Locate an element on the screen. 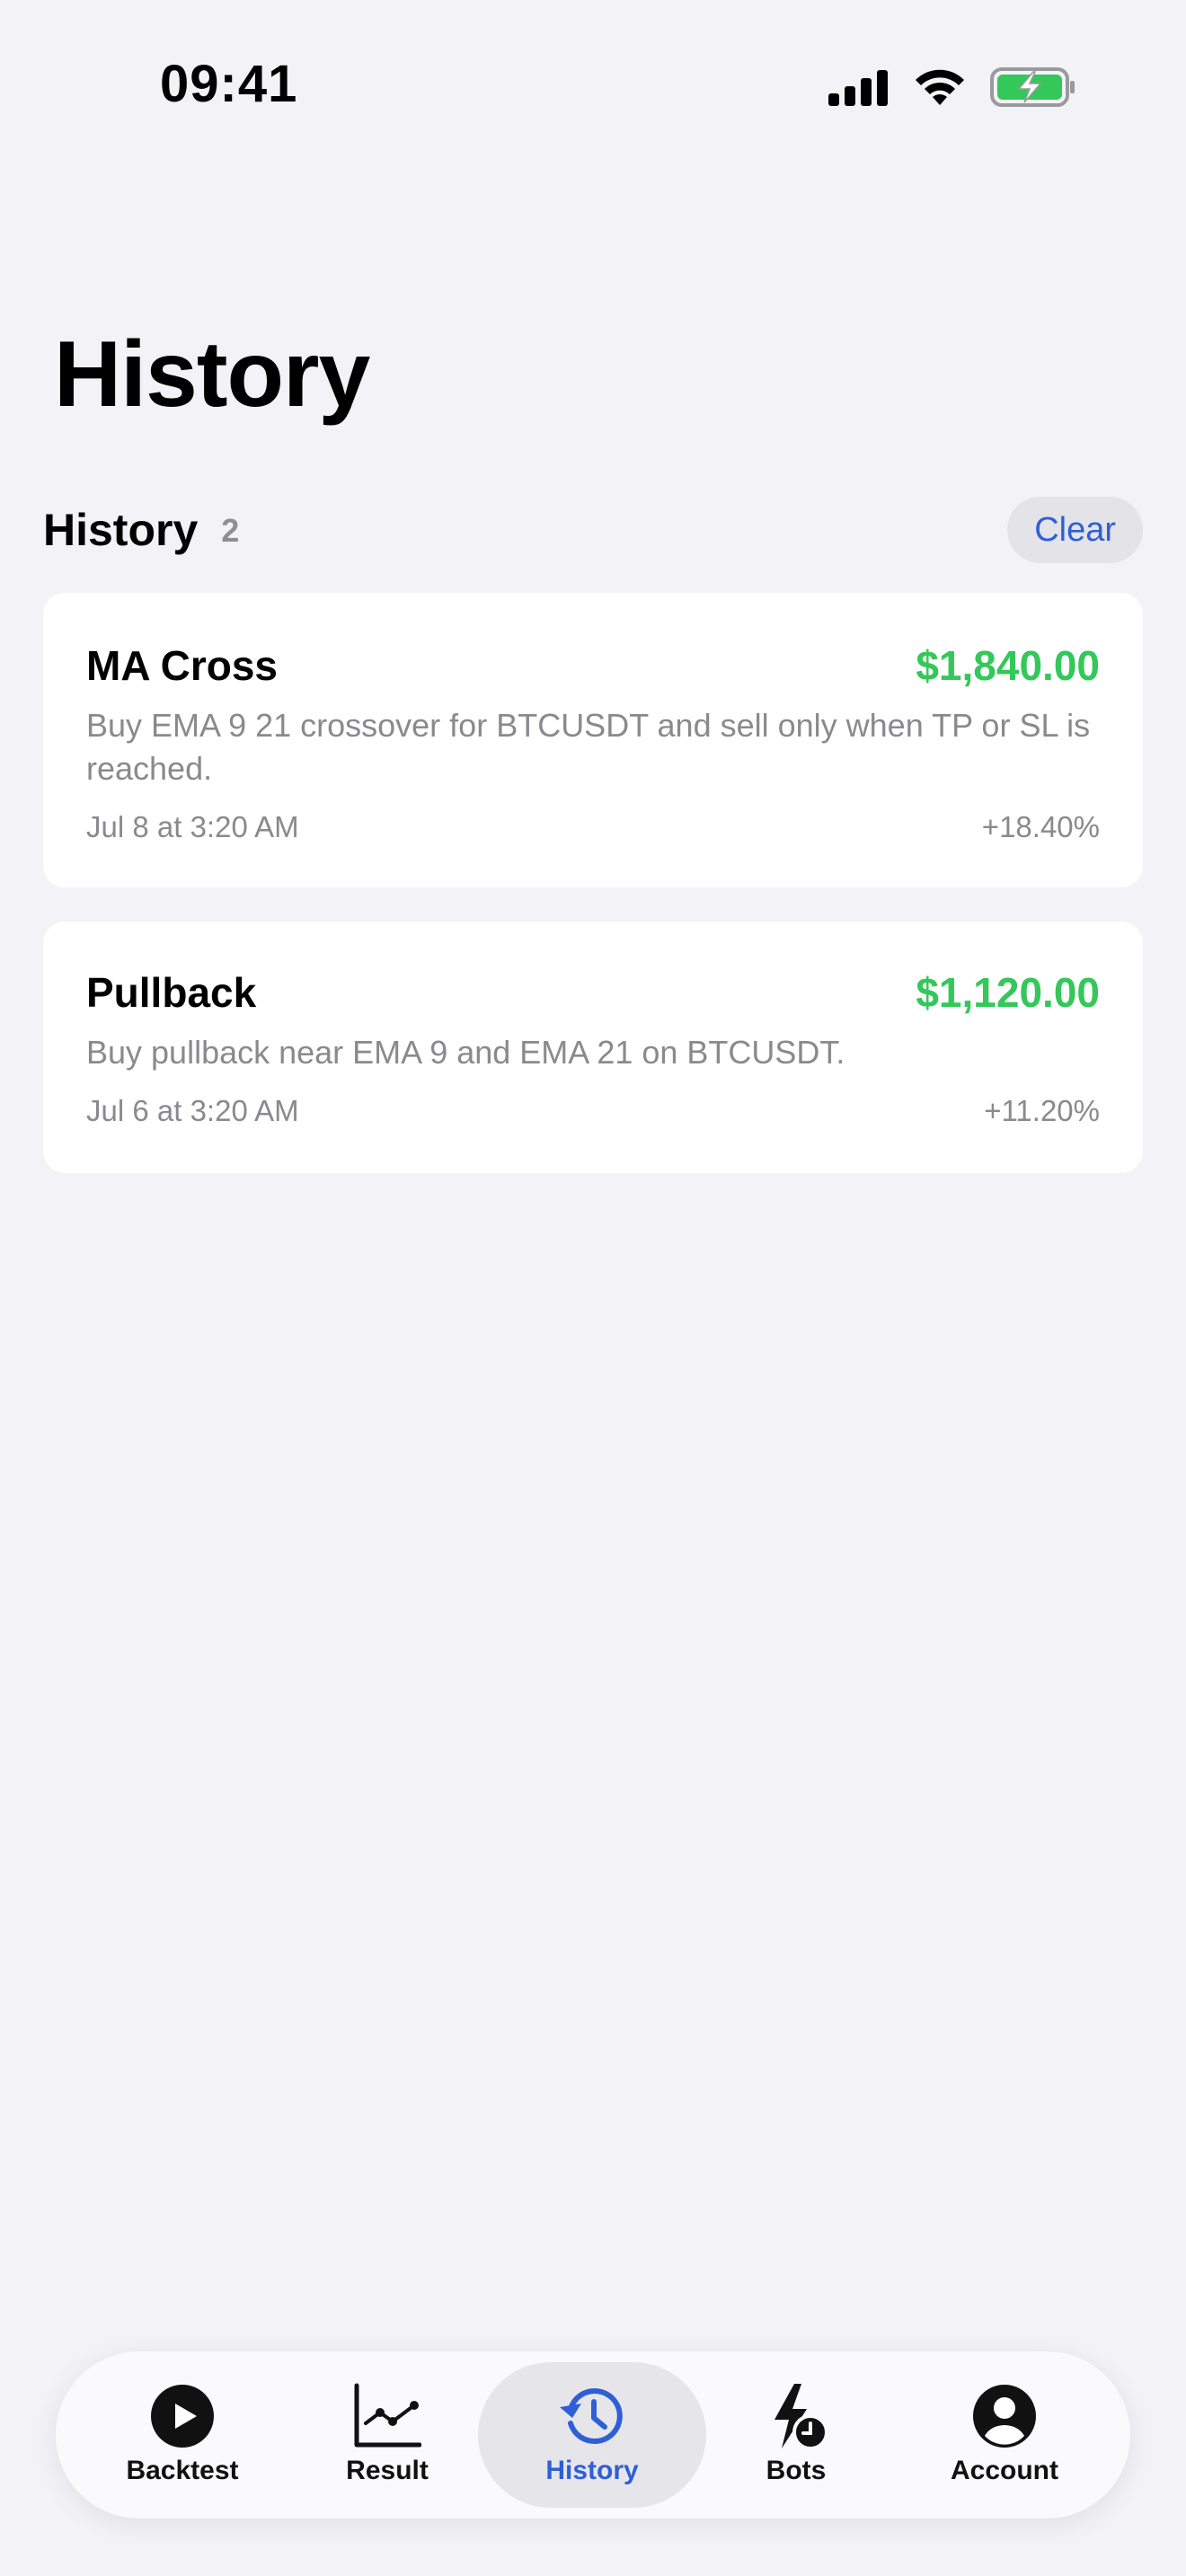 The height and width of the screenshot is (2576, 1186). clear-button: Clear is located at coordinates (1075, 530).